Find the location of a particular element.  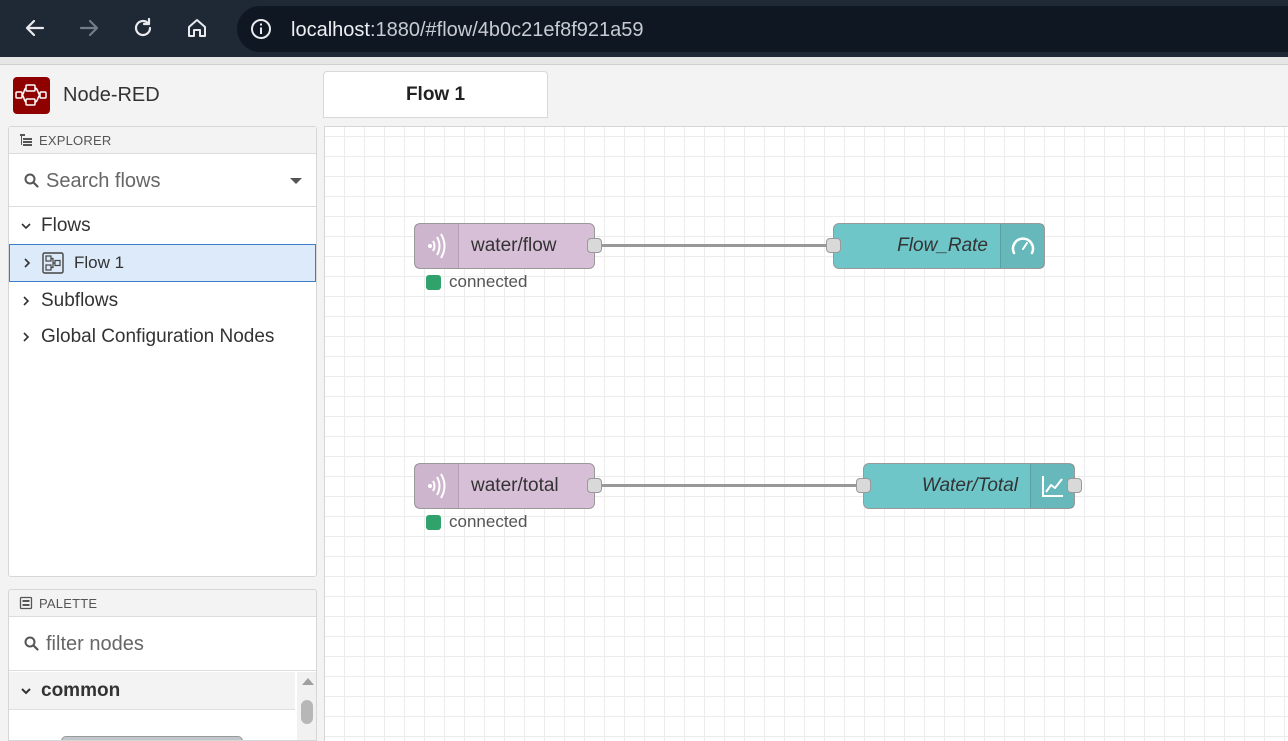

home-button is located at coordinates (197, 28).